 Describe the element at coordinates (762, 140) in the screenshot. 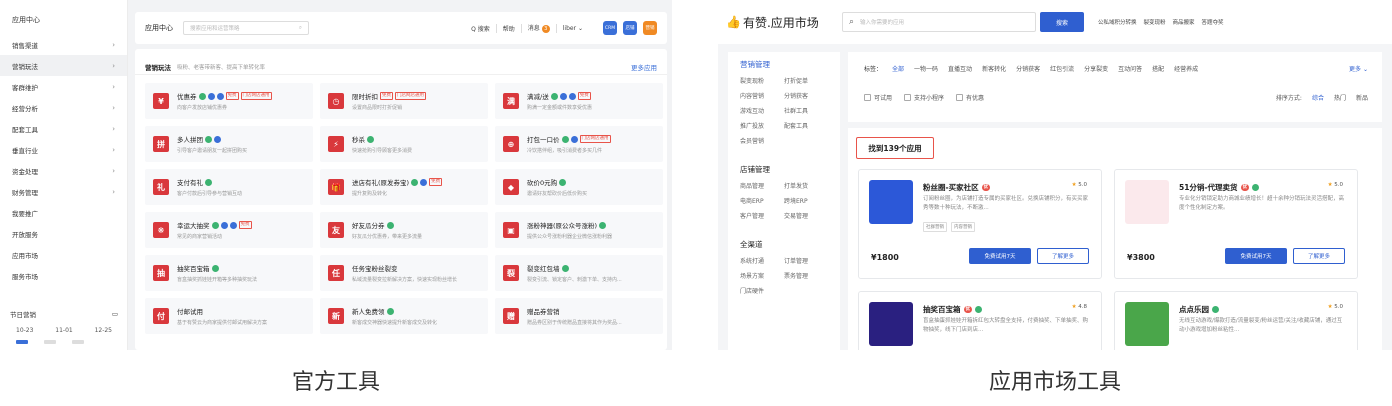

I see `category-item: 会员营销` at that location.